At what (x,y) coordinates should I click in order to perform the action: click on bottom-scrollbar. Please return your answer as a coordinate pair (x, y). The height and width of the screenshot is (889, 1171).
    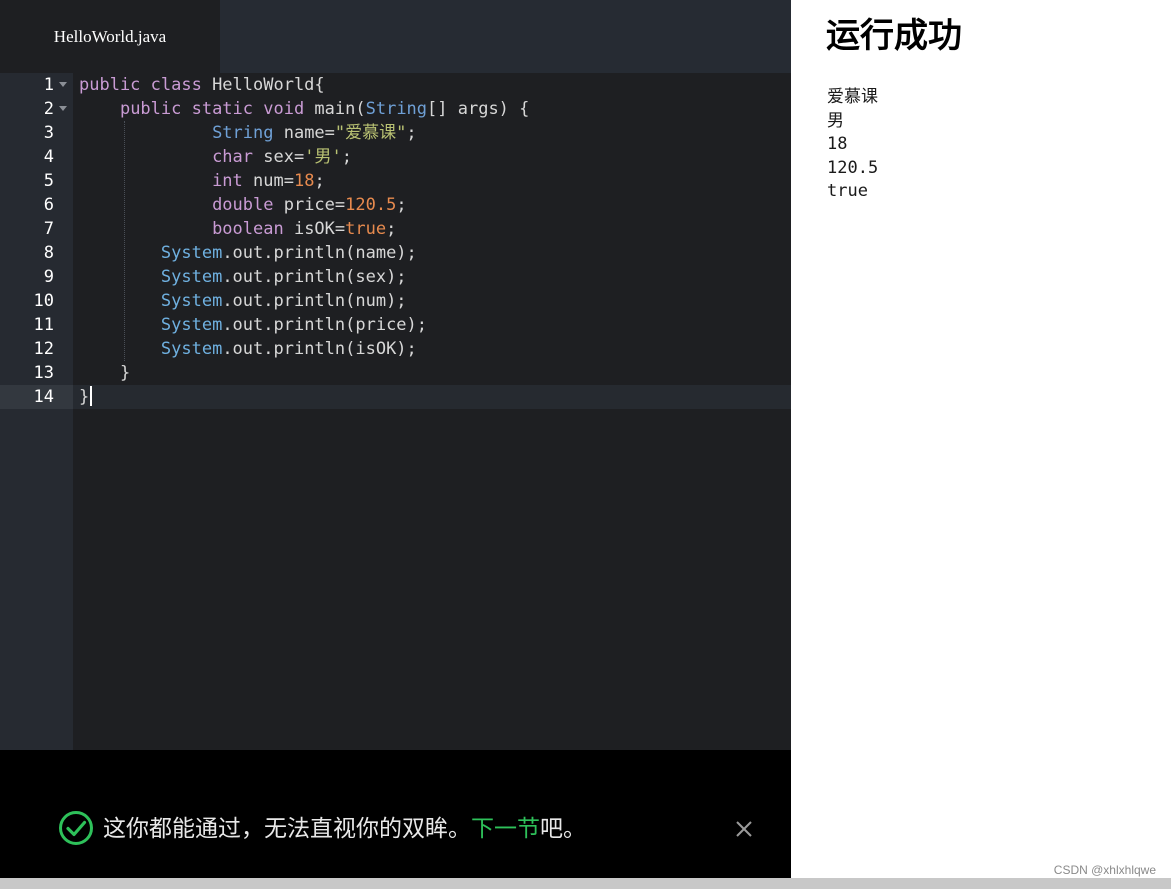
    Looking at the image, I should click on (585, 883).